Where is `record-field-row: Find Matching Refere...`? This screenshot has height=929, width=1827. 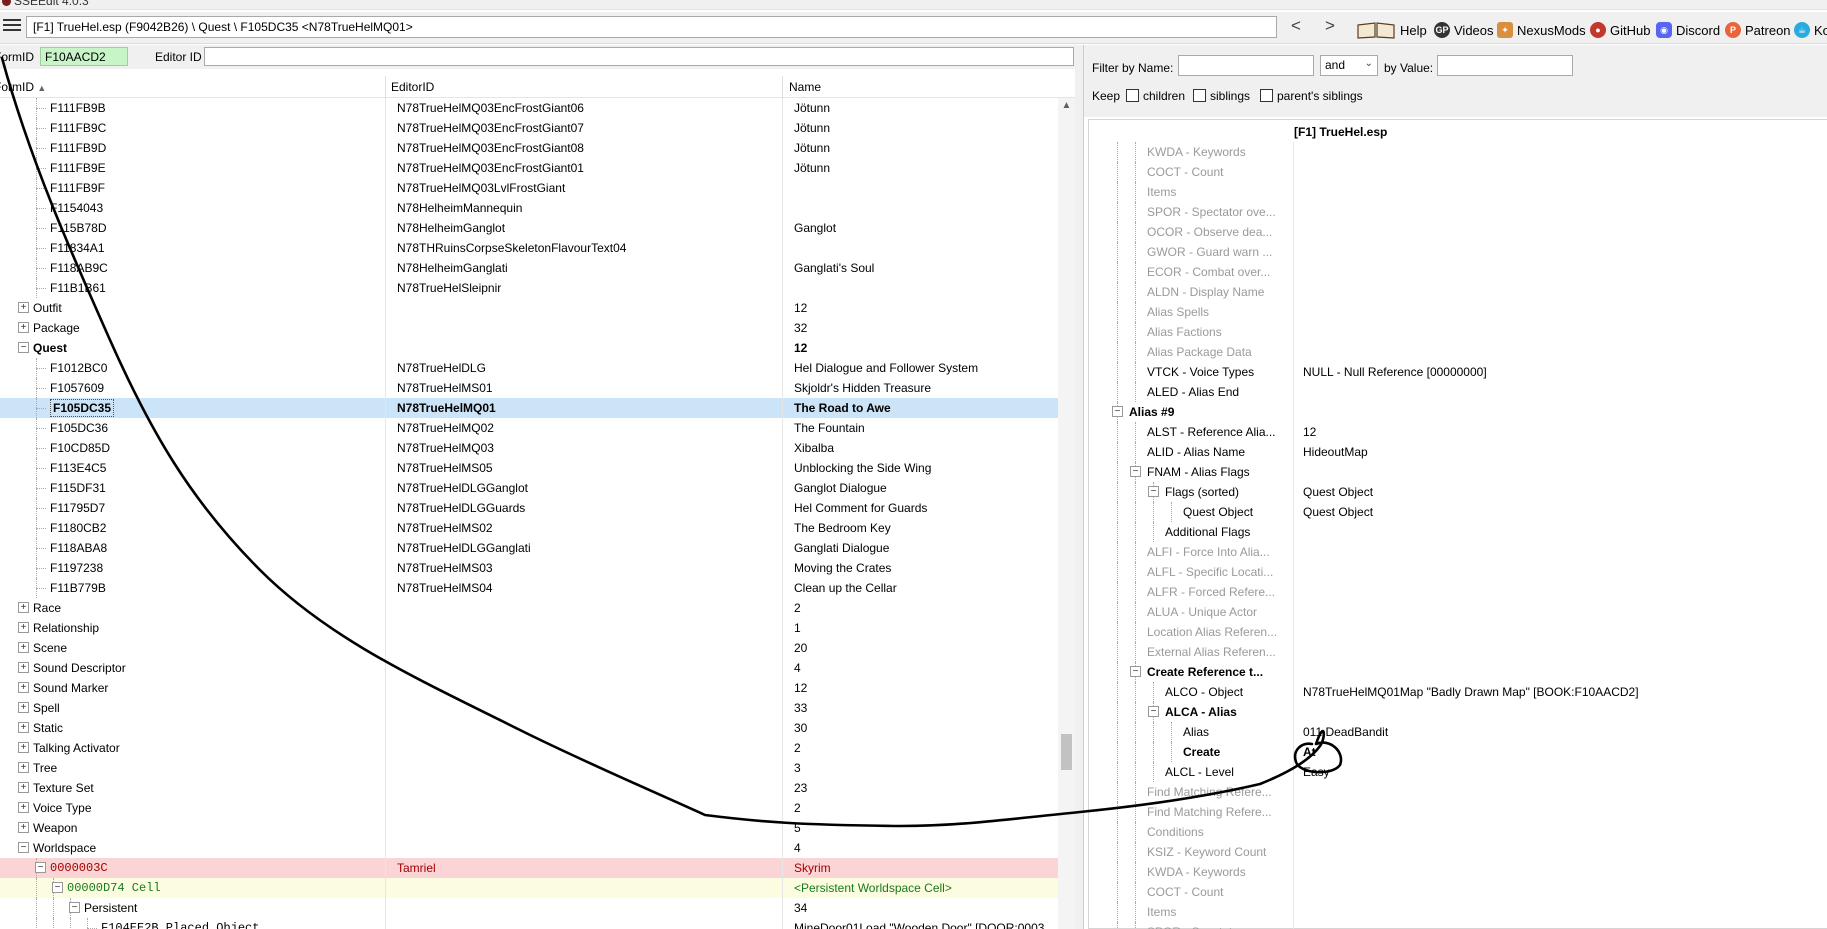 record-field-row: Find Matching Refere... is located at coordinates (1458, 792).